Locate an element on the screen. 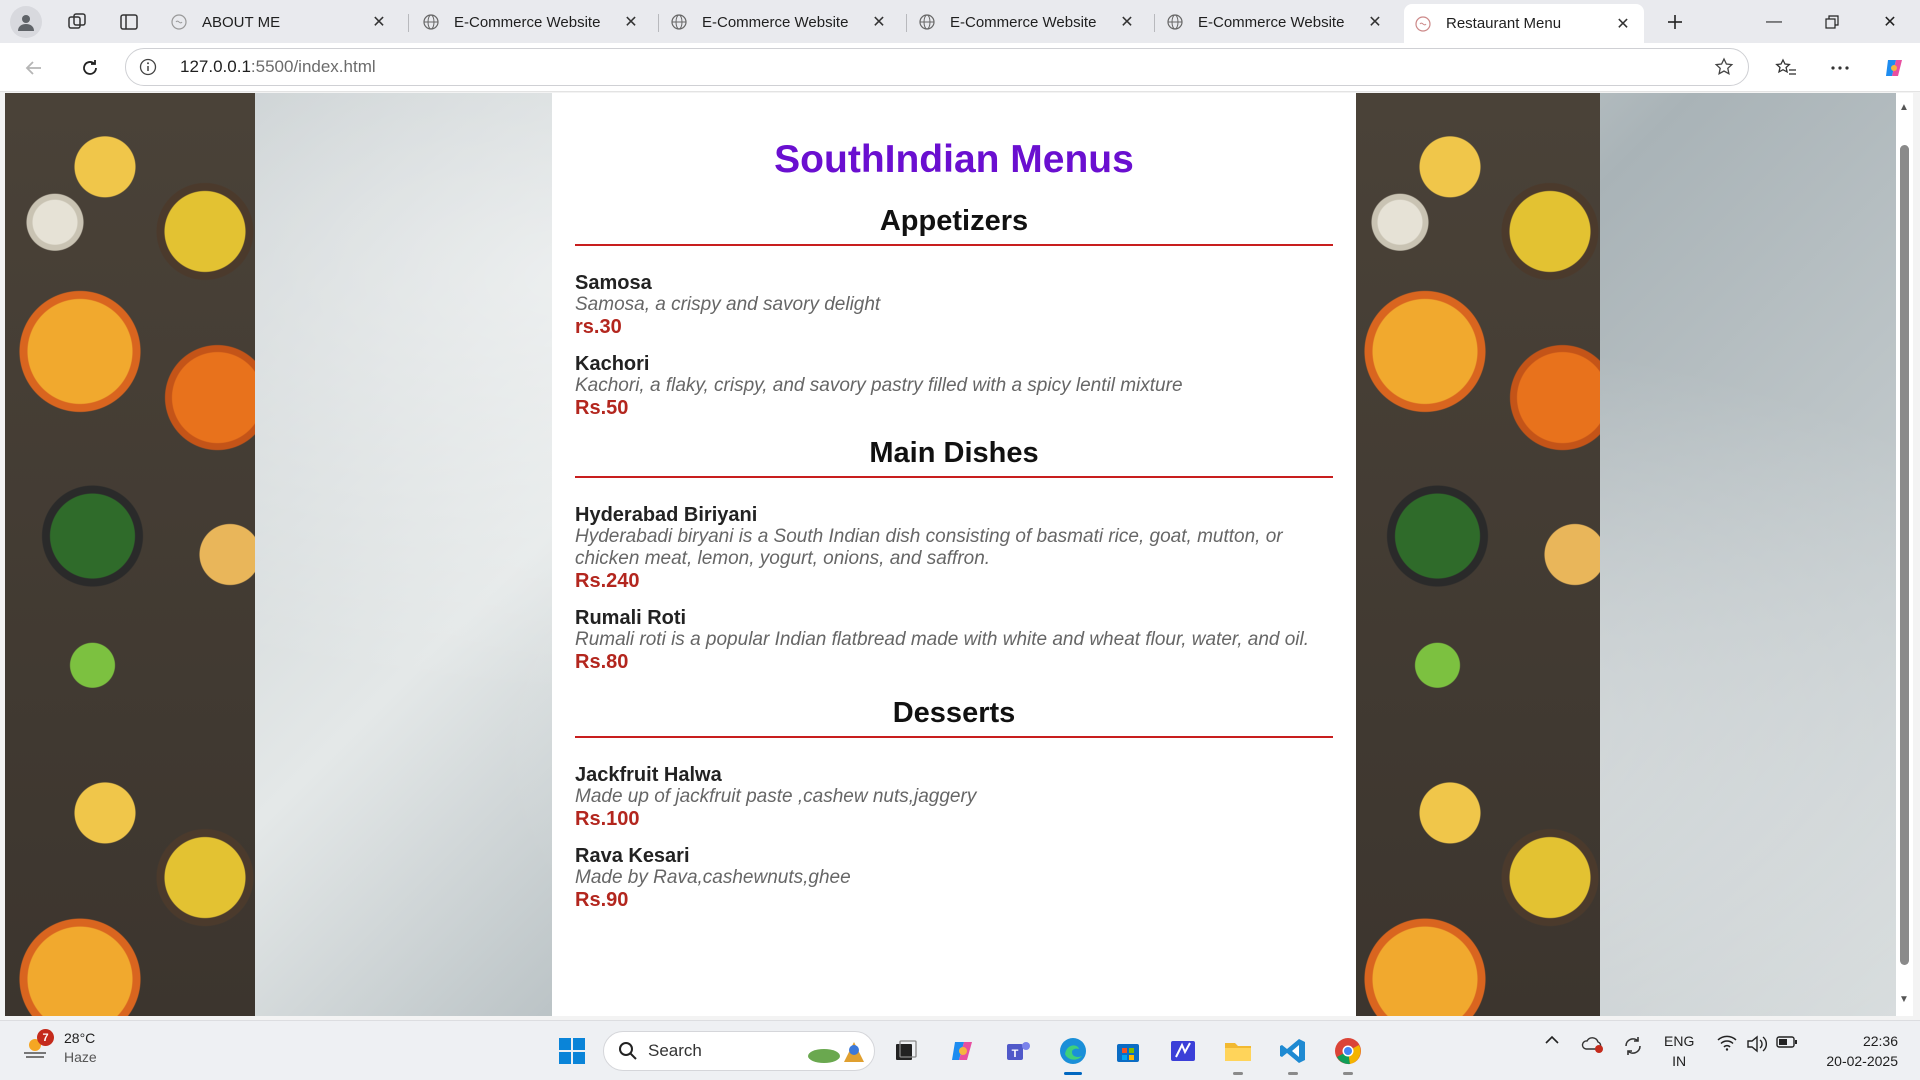 The width and height of the screenshot is (1920, 1080). section-heading: Appetizers is located at coordinates (954, 225).